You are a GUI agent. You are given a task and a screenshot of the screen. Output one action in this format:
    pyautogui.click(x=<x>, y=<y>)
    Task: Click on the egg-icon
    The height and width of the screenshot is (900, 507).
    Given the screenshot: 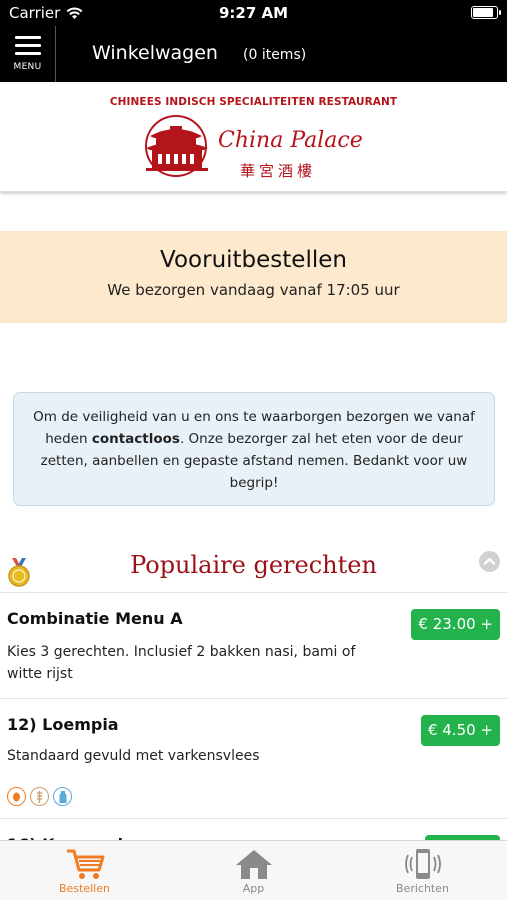 What is the action you would take?
    pyautogui.click(x=16, y=796)
    